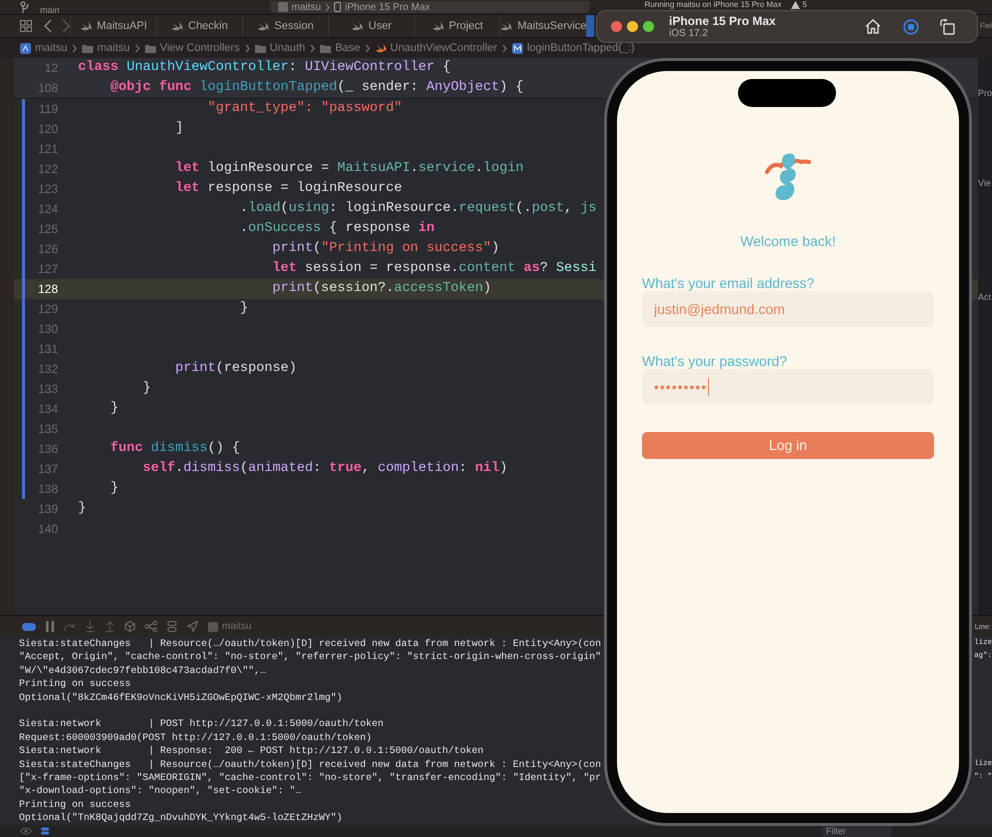 This screenshot has width=992, height=837. Describe the element at coordinates (788, 241) in the screenshot. I see `welcome-heading: Welcome back!` at that location.